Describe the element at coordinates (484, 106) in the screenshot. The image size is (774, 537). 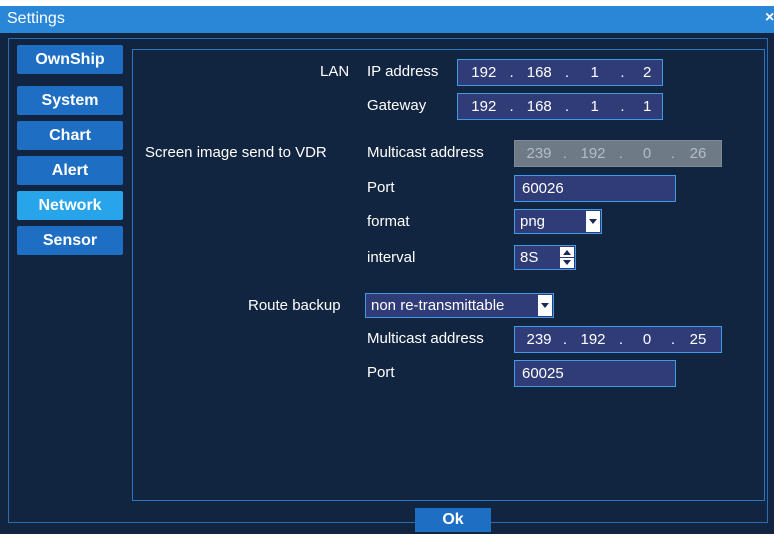
I see `gateway-octet: 192` at that location.